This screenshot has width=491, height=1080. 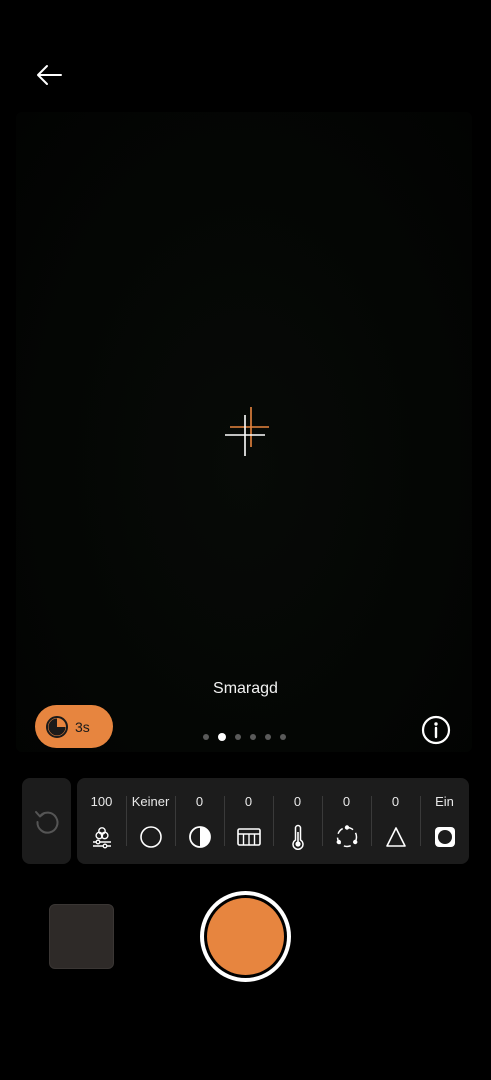 What do you see at coordinates (347, 837) in the screenshot?
I see `saturation-icon` at bounding box center [347, 837].